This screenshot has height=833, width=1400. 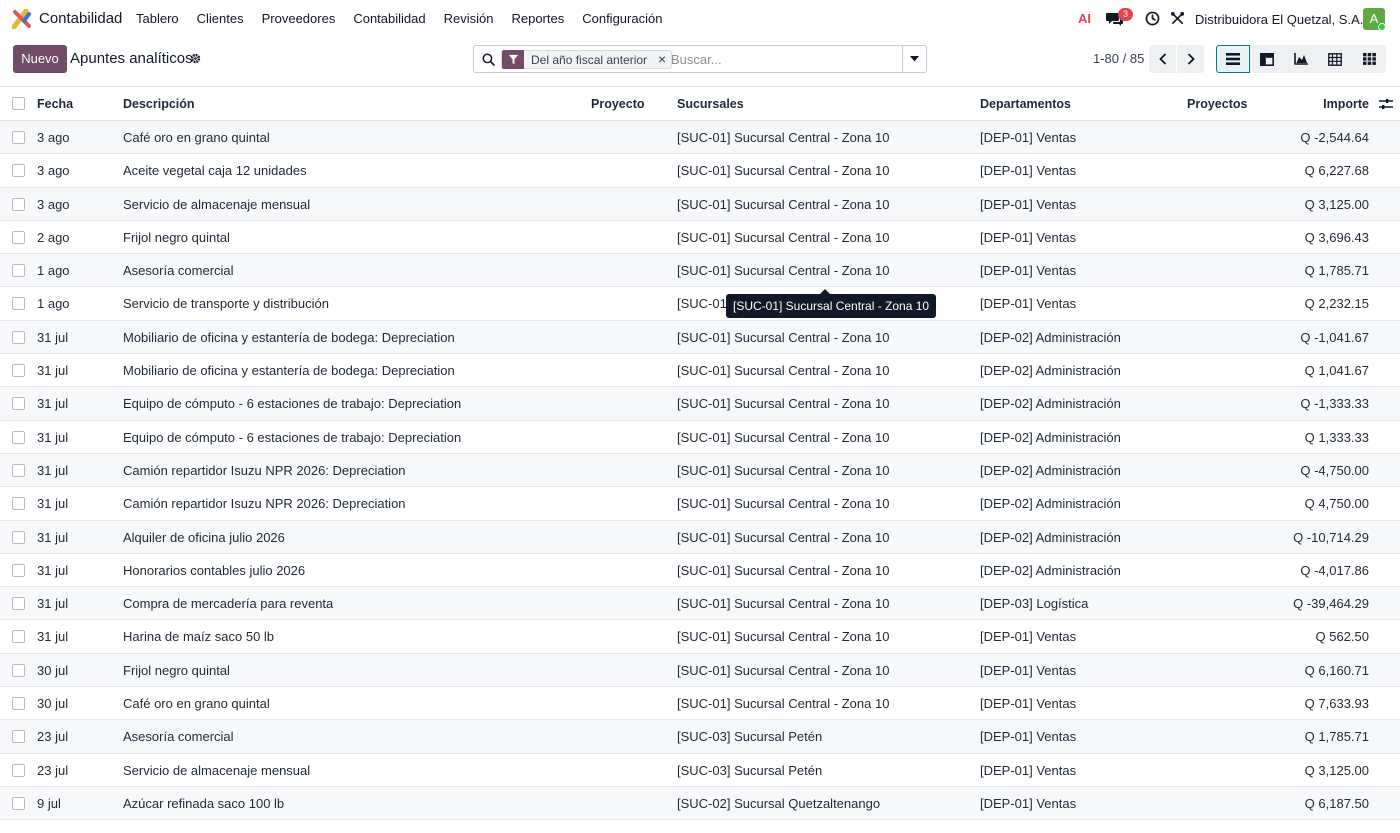 What do you see at coordinates (131, 58) in the screenshot?
I see `page-title: Apuntes analíticos` at bounding box center [131, 58].